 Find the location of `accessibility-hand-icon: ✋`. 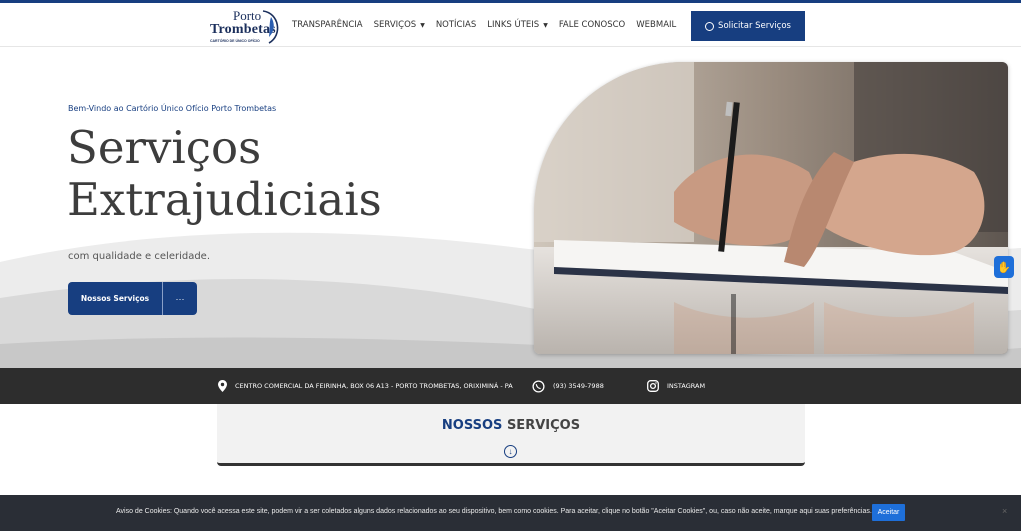

accessibility-hand-icon: ✋ is located at coordinates (1004, 267).